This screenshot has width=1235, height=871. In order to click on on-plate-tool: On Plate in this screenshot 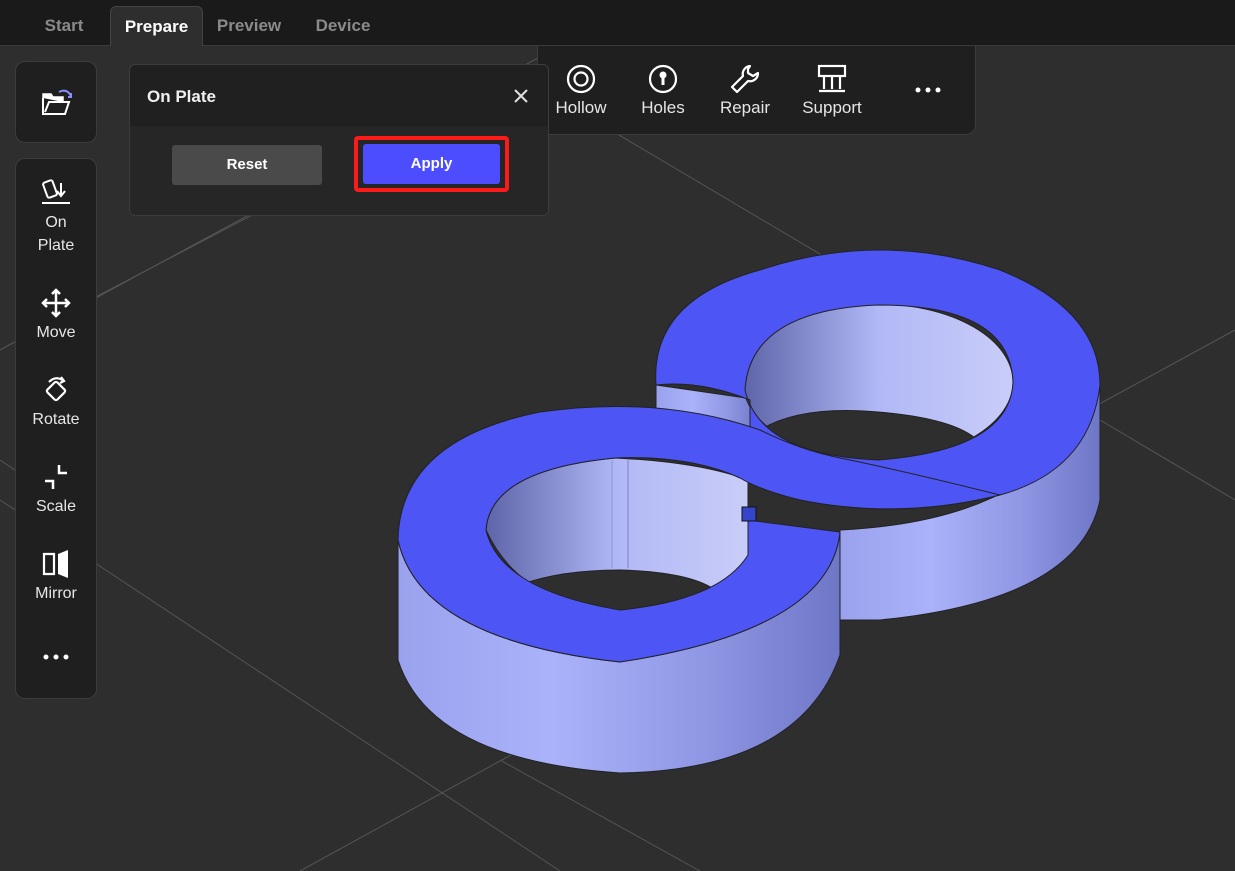, I will do `click(56, 217)`.